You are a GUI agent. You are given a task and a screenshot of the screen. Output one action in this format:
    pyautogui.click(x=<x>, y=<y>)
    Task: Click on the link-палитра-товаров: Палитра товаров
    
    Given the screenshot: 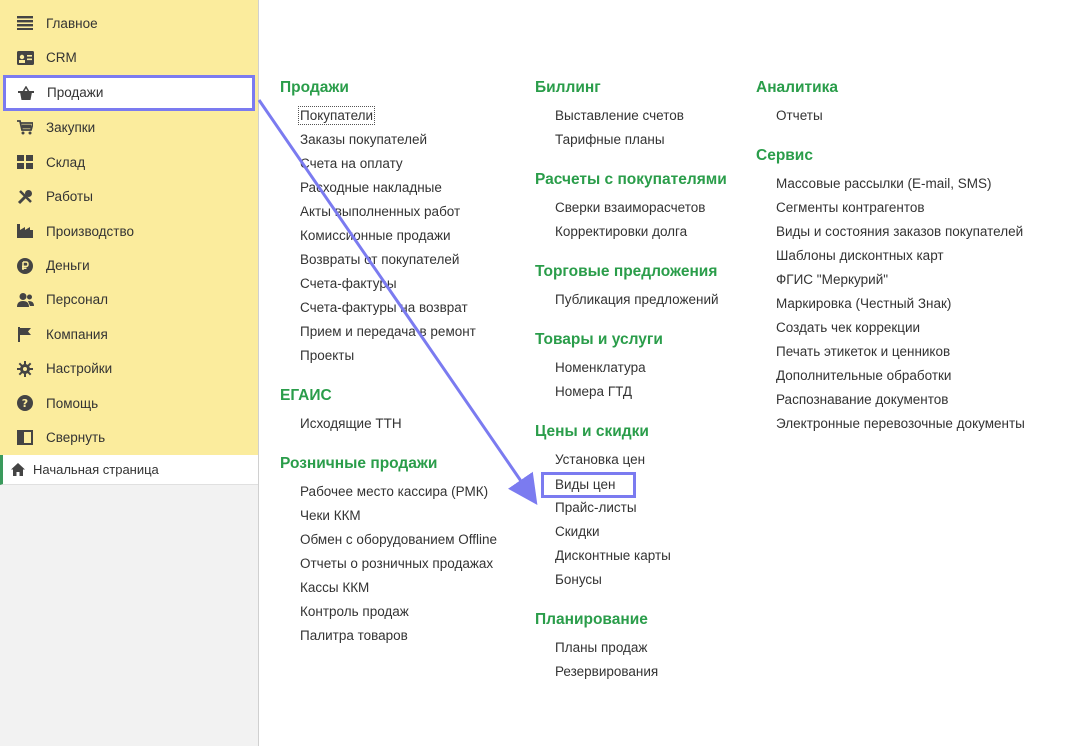 What is the action you would take?
    pyautogui.click(x=398, y=636)
    